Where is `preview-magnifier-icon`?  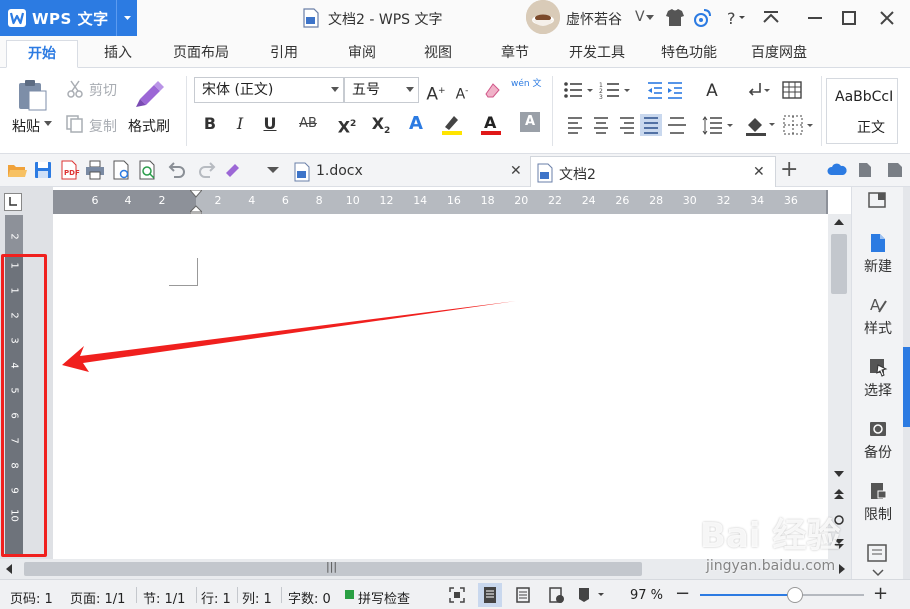 preview-magnifier-icon is located at coordinates (147, 170).